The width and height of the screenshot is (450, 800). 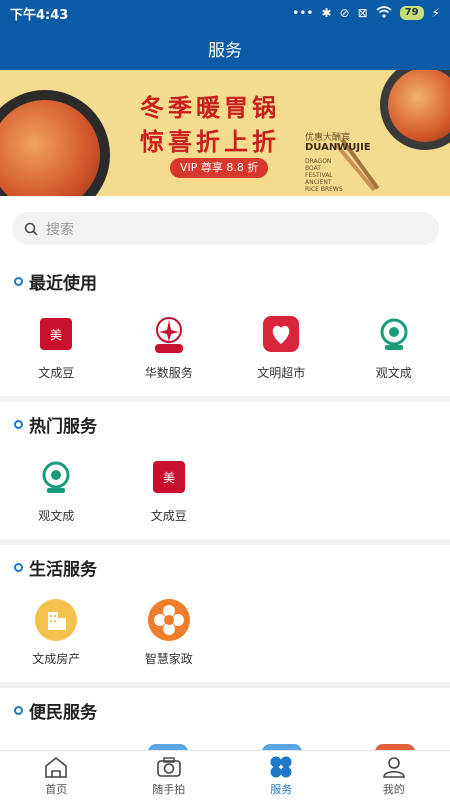 What do you see at coordinates (168, 766) in the screenshot?
I see `camera-icon` at bounding box center [168, 766].